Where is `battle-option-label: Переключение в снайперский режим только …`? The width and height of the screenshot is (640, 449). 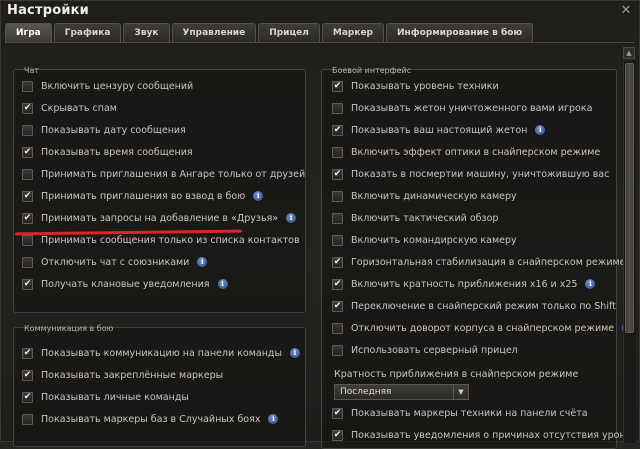
battle-option-label: Переключение в снайперский режим только … is located at coordinates (483, 306).